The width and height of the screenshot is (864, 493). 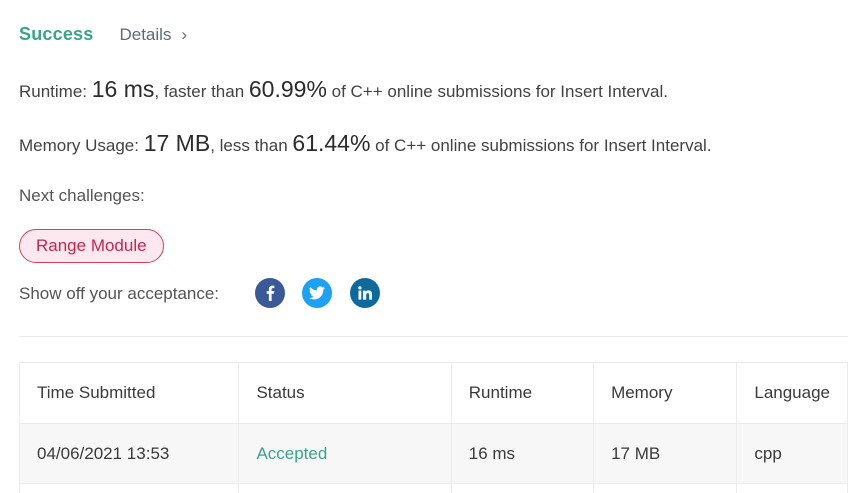 I want to click on facebook-glyph, so click(x=270, y=293).